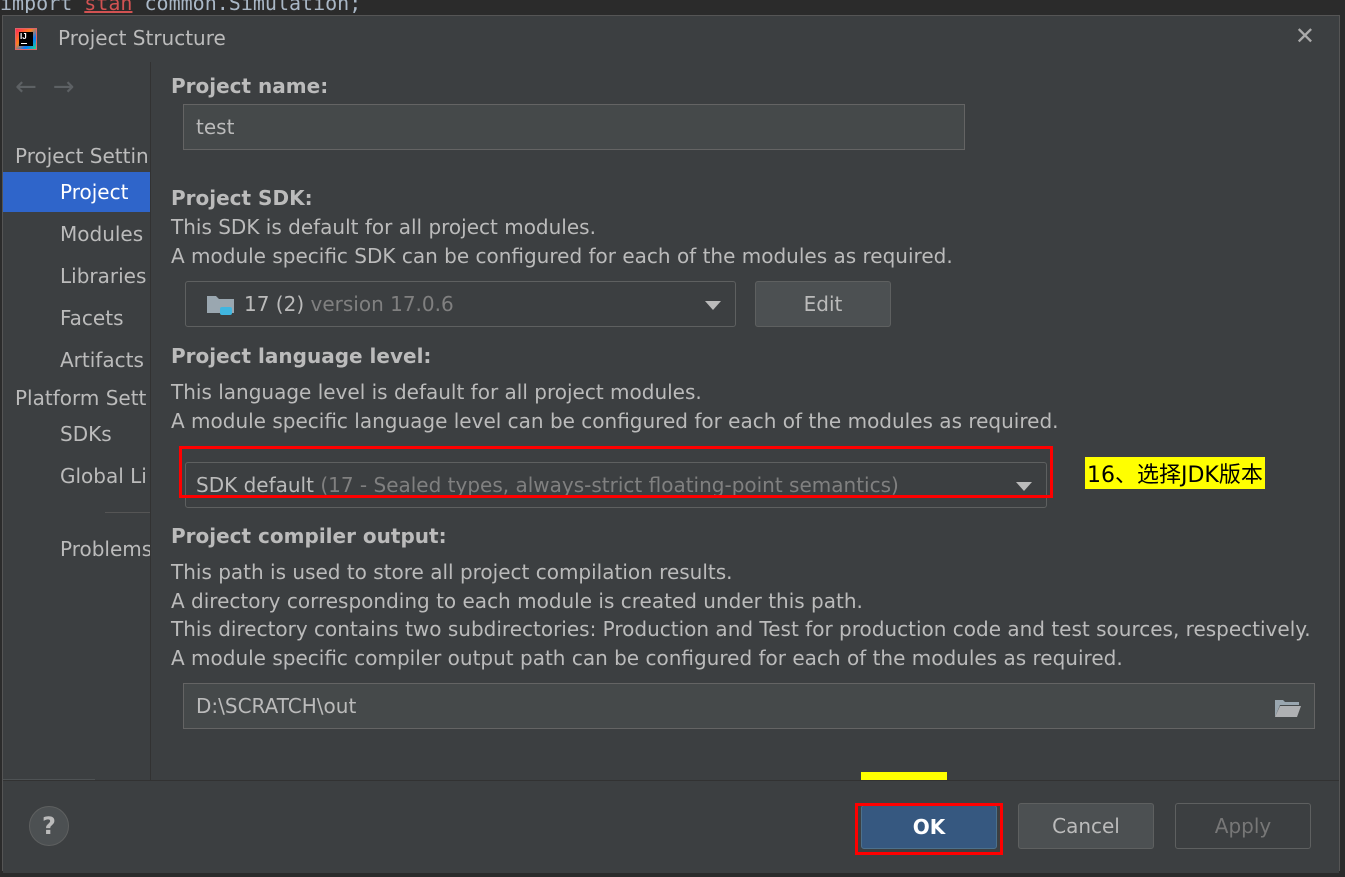  I want to click on sidebar-item-project: Project, so click(76, 192).